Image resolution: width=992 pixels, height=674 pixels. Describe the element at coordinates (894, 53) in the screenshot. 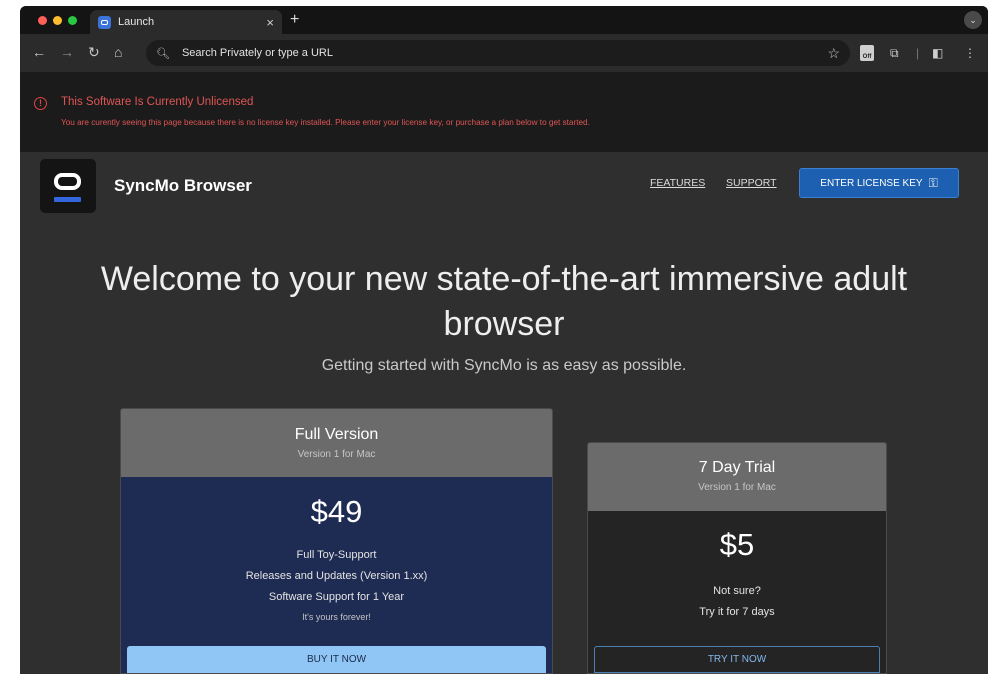

I see `extensions-icon: ⧉` at that location.